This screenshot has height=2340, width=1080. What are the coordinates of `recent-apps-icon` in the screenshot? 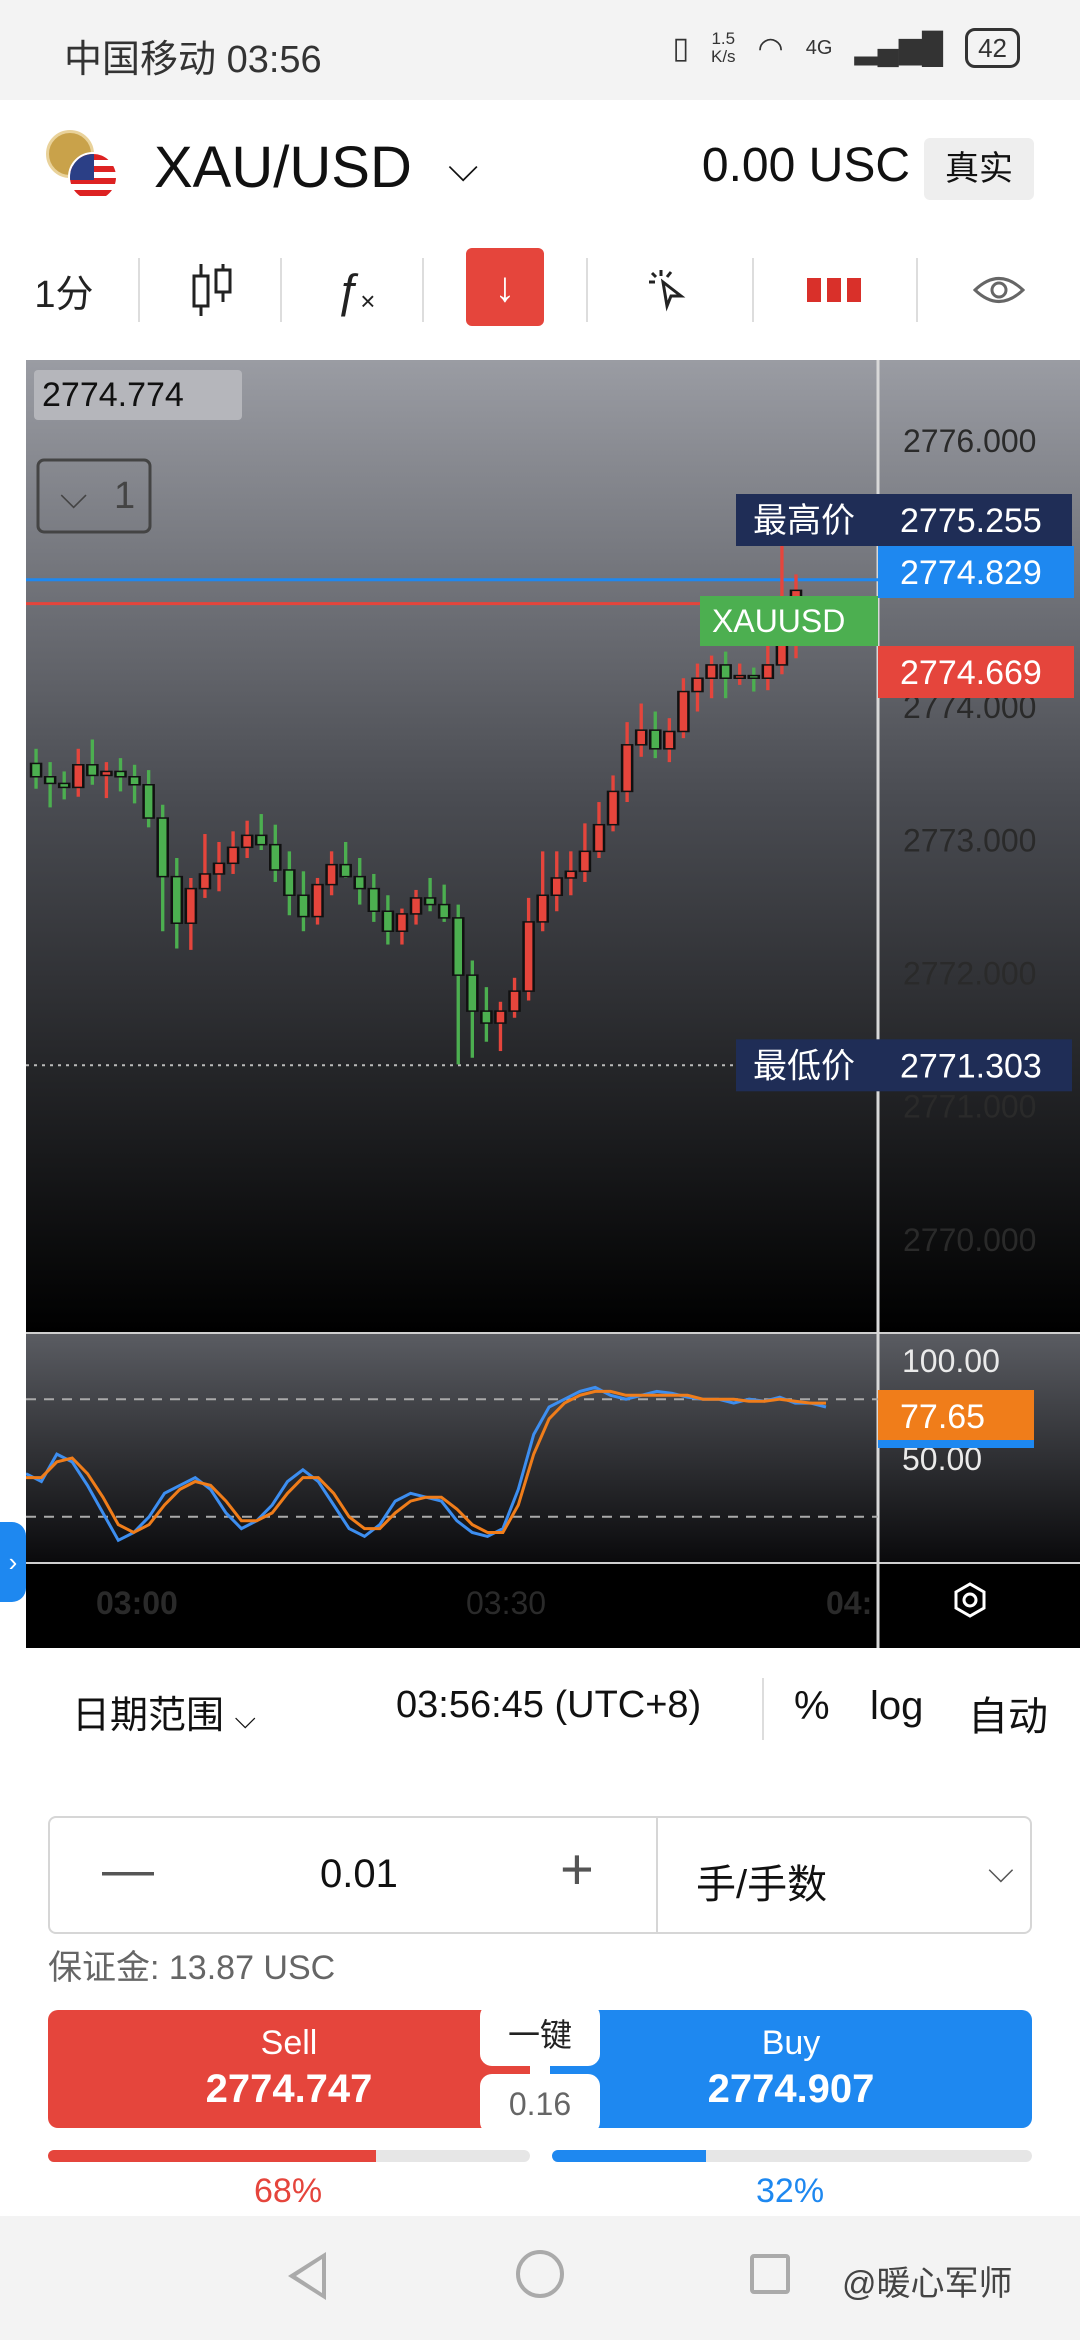 It's located at (770, 2274).